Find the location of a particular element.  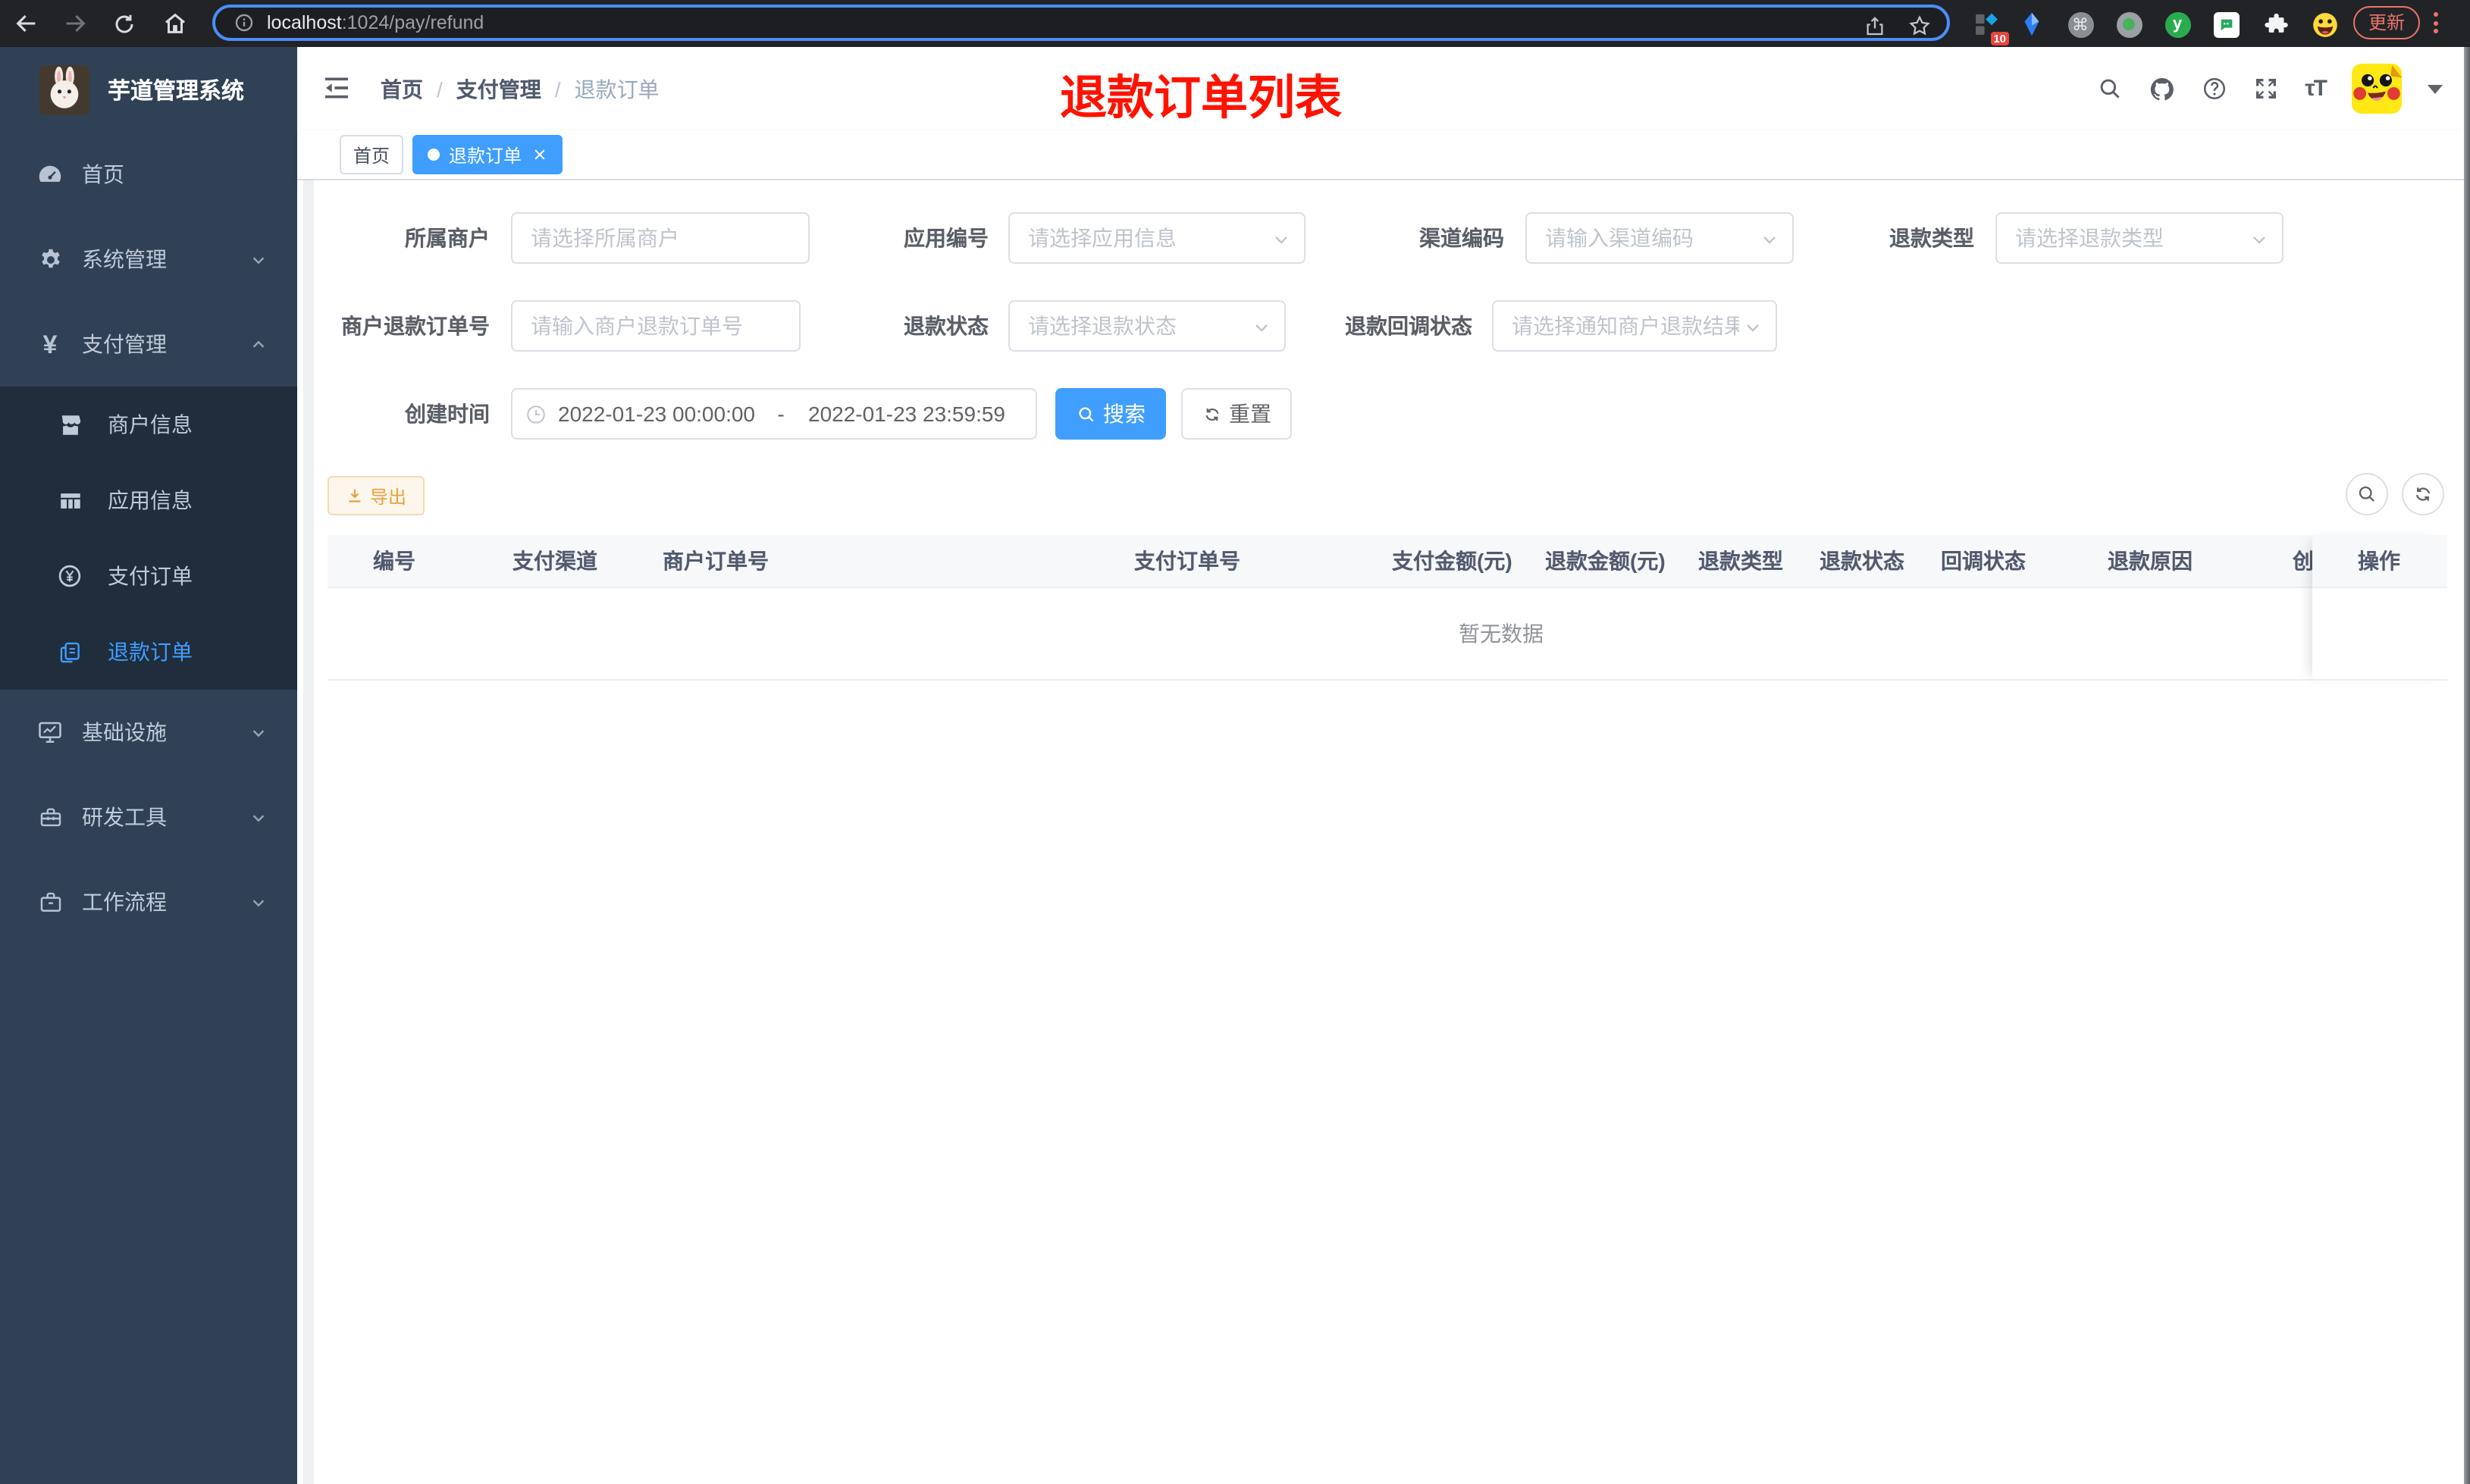

create-time-label: 创建时间 is located at coordinates (447, 414).